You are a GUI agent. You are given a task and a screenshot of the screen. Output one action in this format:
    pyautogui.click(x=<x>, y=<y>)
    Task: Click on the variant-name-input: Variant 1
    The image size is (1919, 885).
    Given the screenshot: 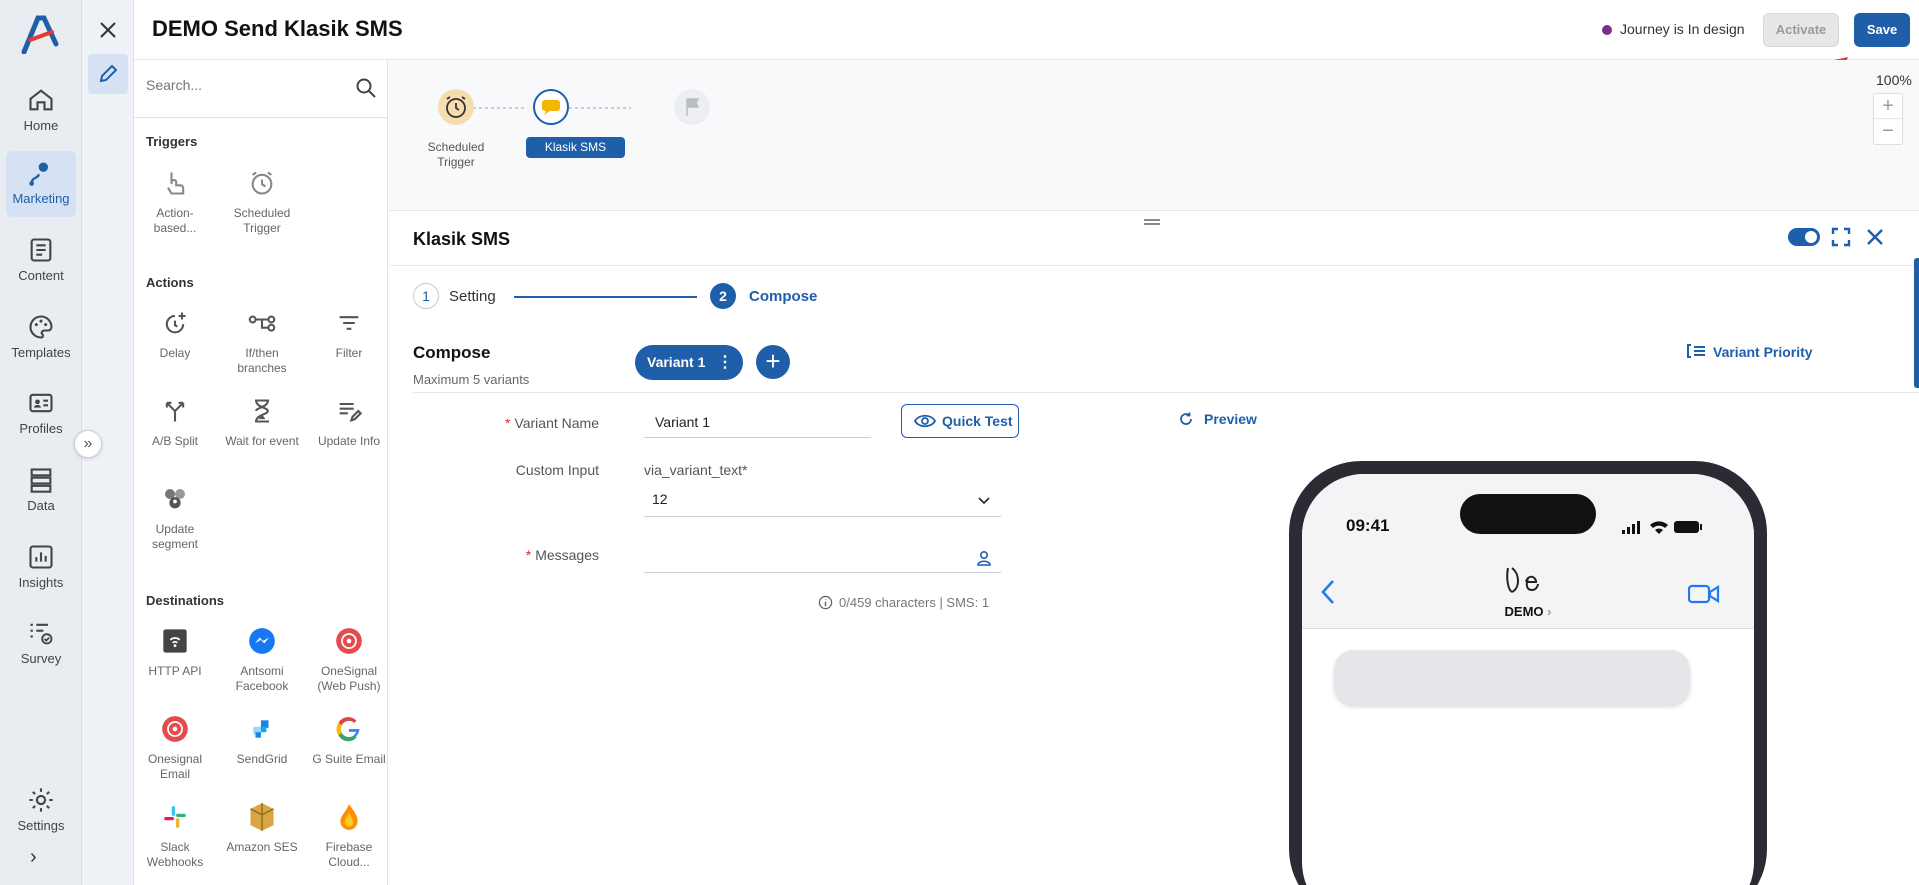 What is the action you would take?
    pyautogui.click(x=757, y=421)
    